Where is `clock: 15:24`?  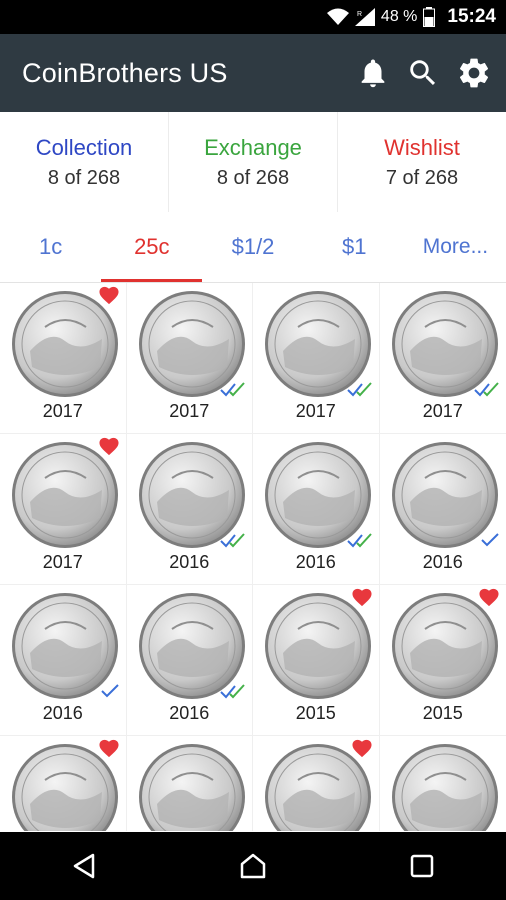 clock: 15:24 is located at coordinates (471, 16).